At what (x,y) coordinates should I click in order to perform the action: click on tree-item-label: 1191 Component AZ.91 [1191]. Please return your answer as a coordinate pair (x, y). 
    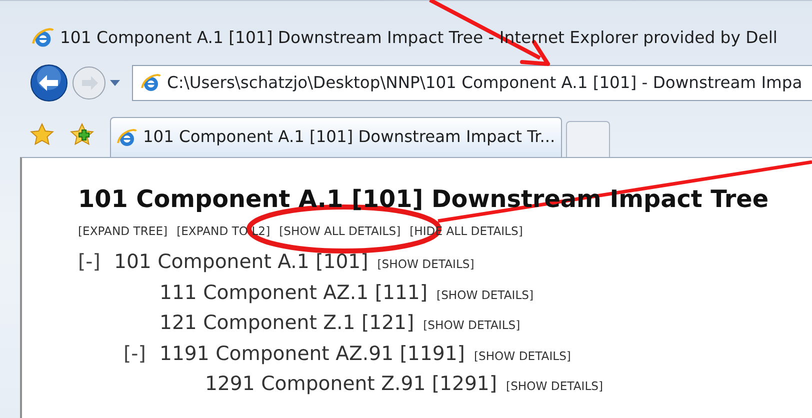
    Looking at the image, I should click on (312, 353).